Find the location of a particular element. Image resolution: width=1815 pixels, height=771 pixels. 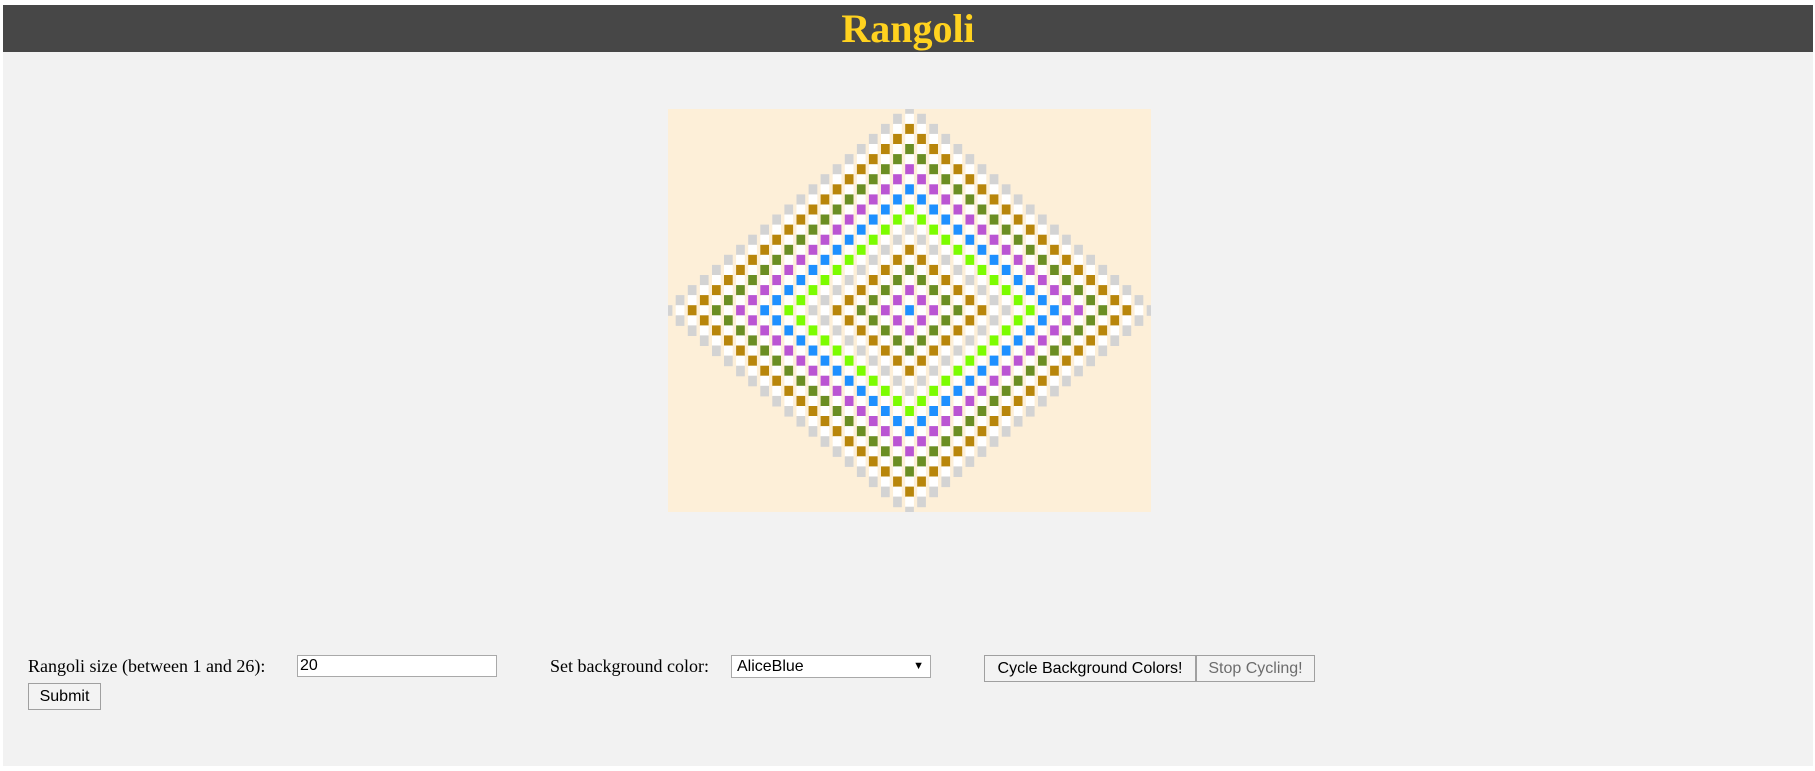

submit-button: Submit is located at coordinates (64, 696).